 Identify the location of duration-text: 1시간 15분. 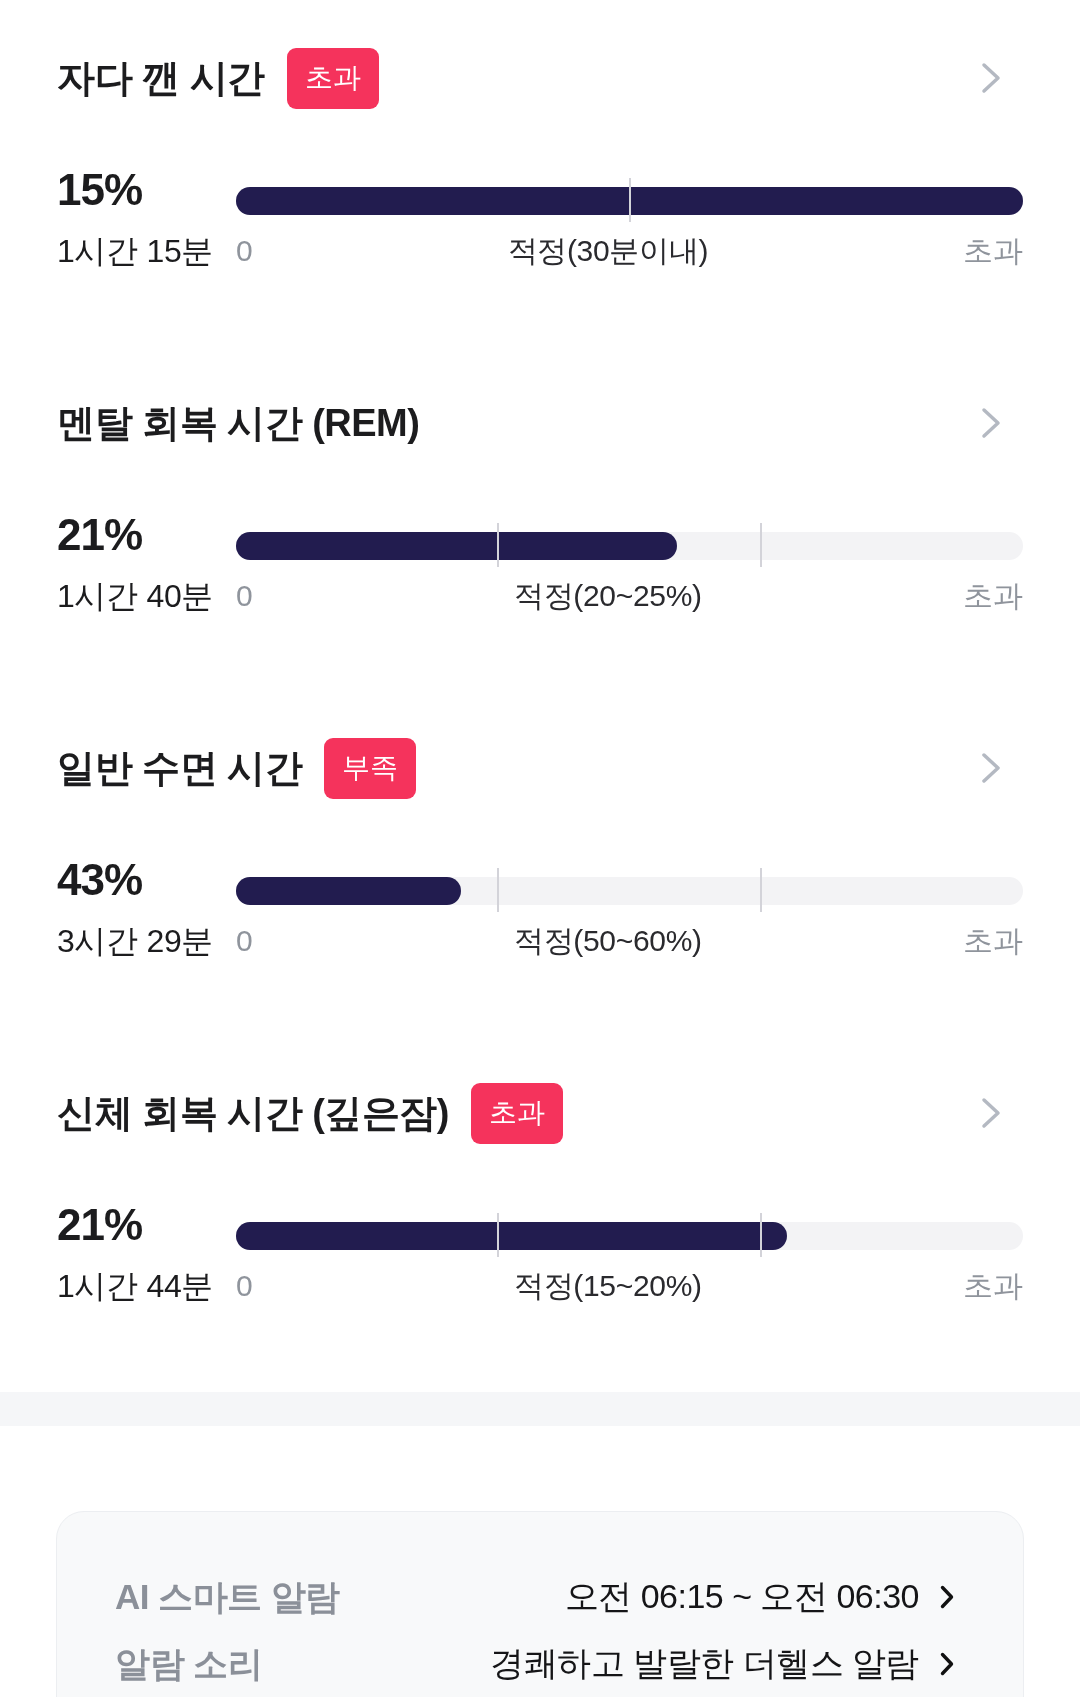
(136, 251).